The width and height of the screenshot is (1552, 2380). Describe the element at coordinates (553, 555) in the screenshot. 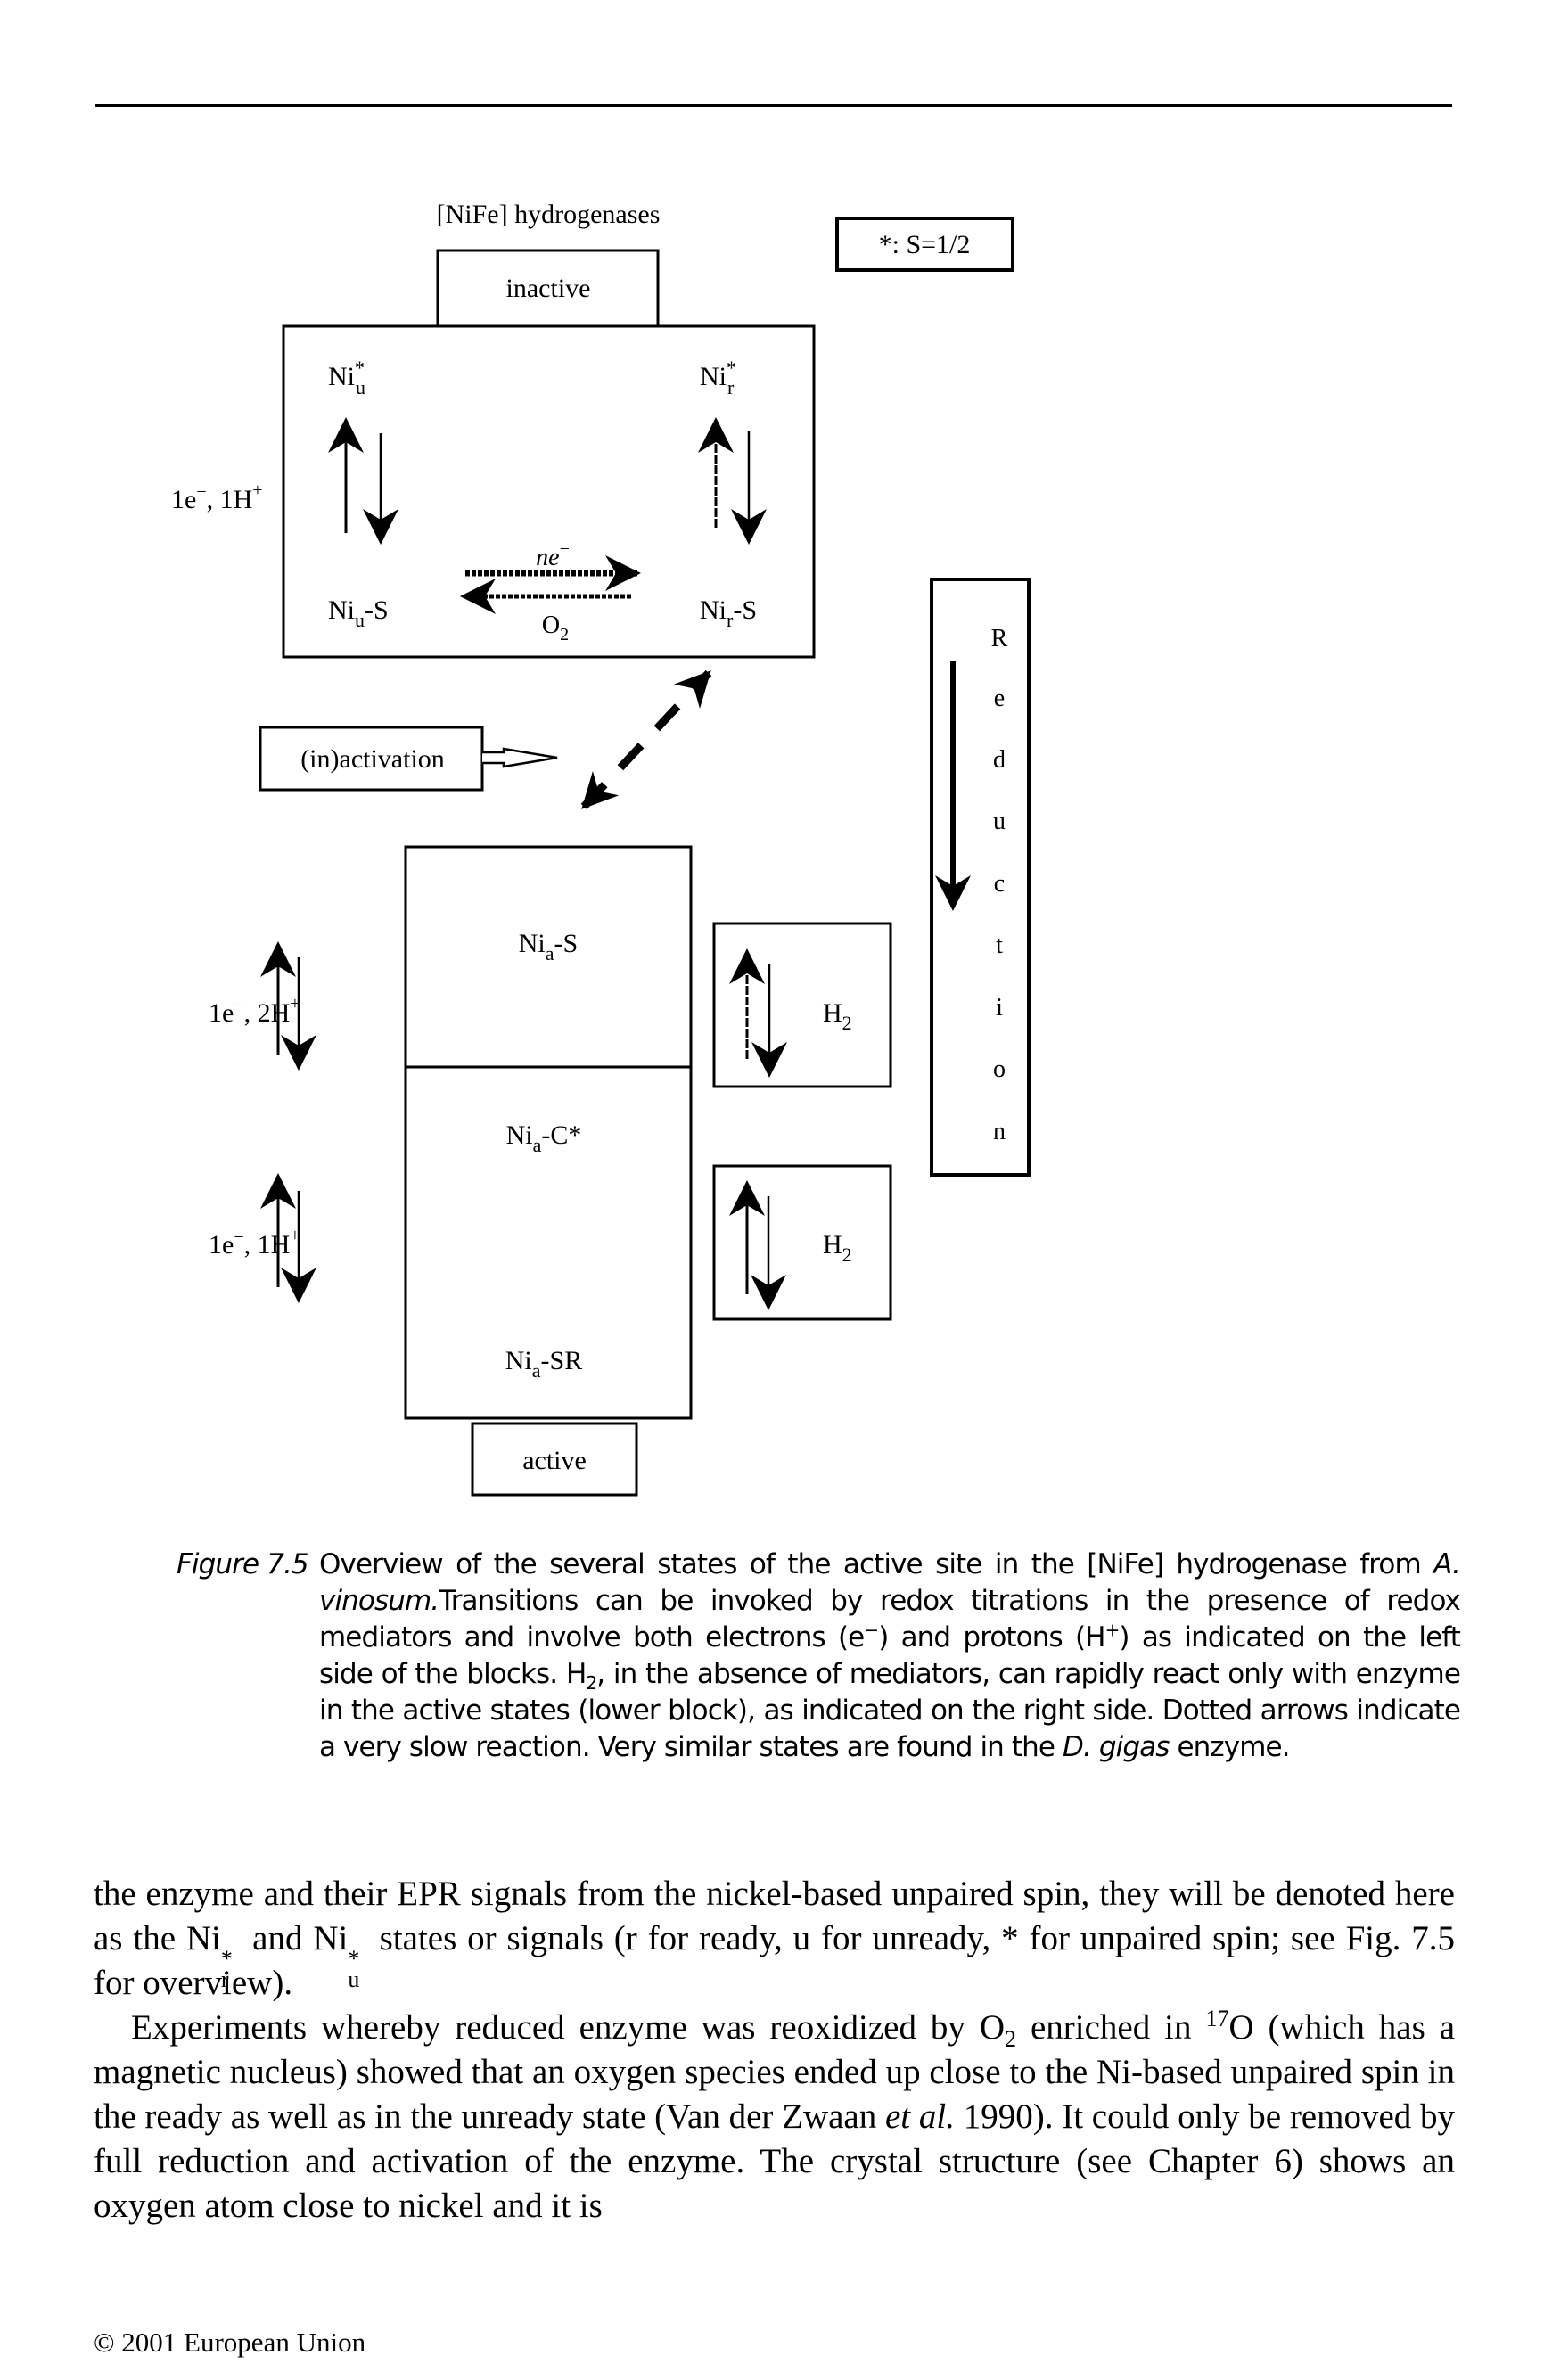

I see `label-ne: ne−` at that location.